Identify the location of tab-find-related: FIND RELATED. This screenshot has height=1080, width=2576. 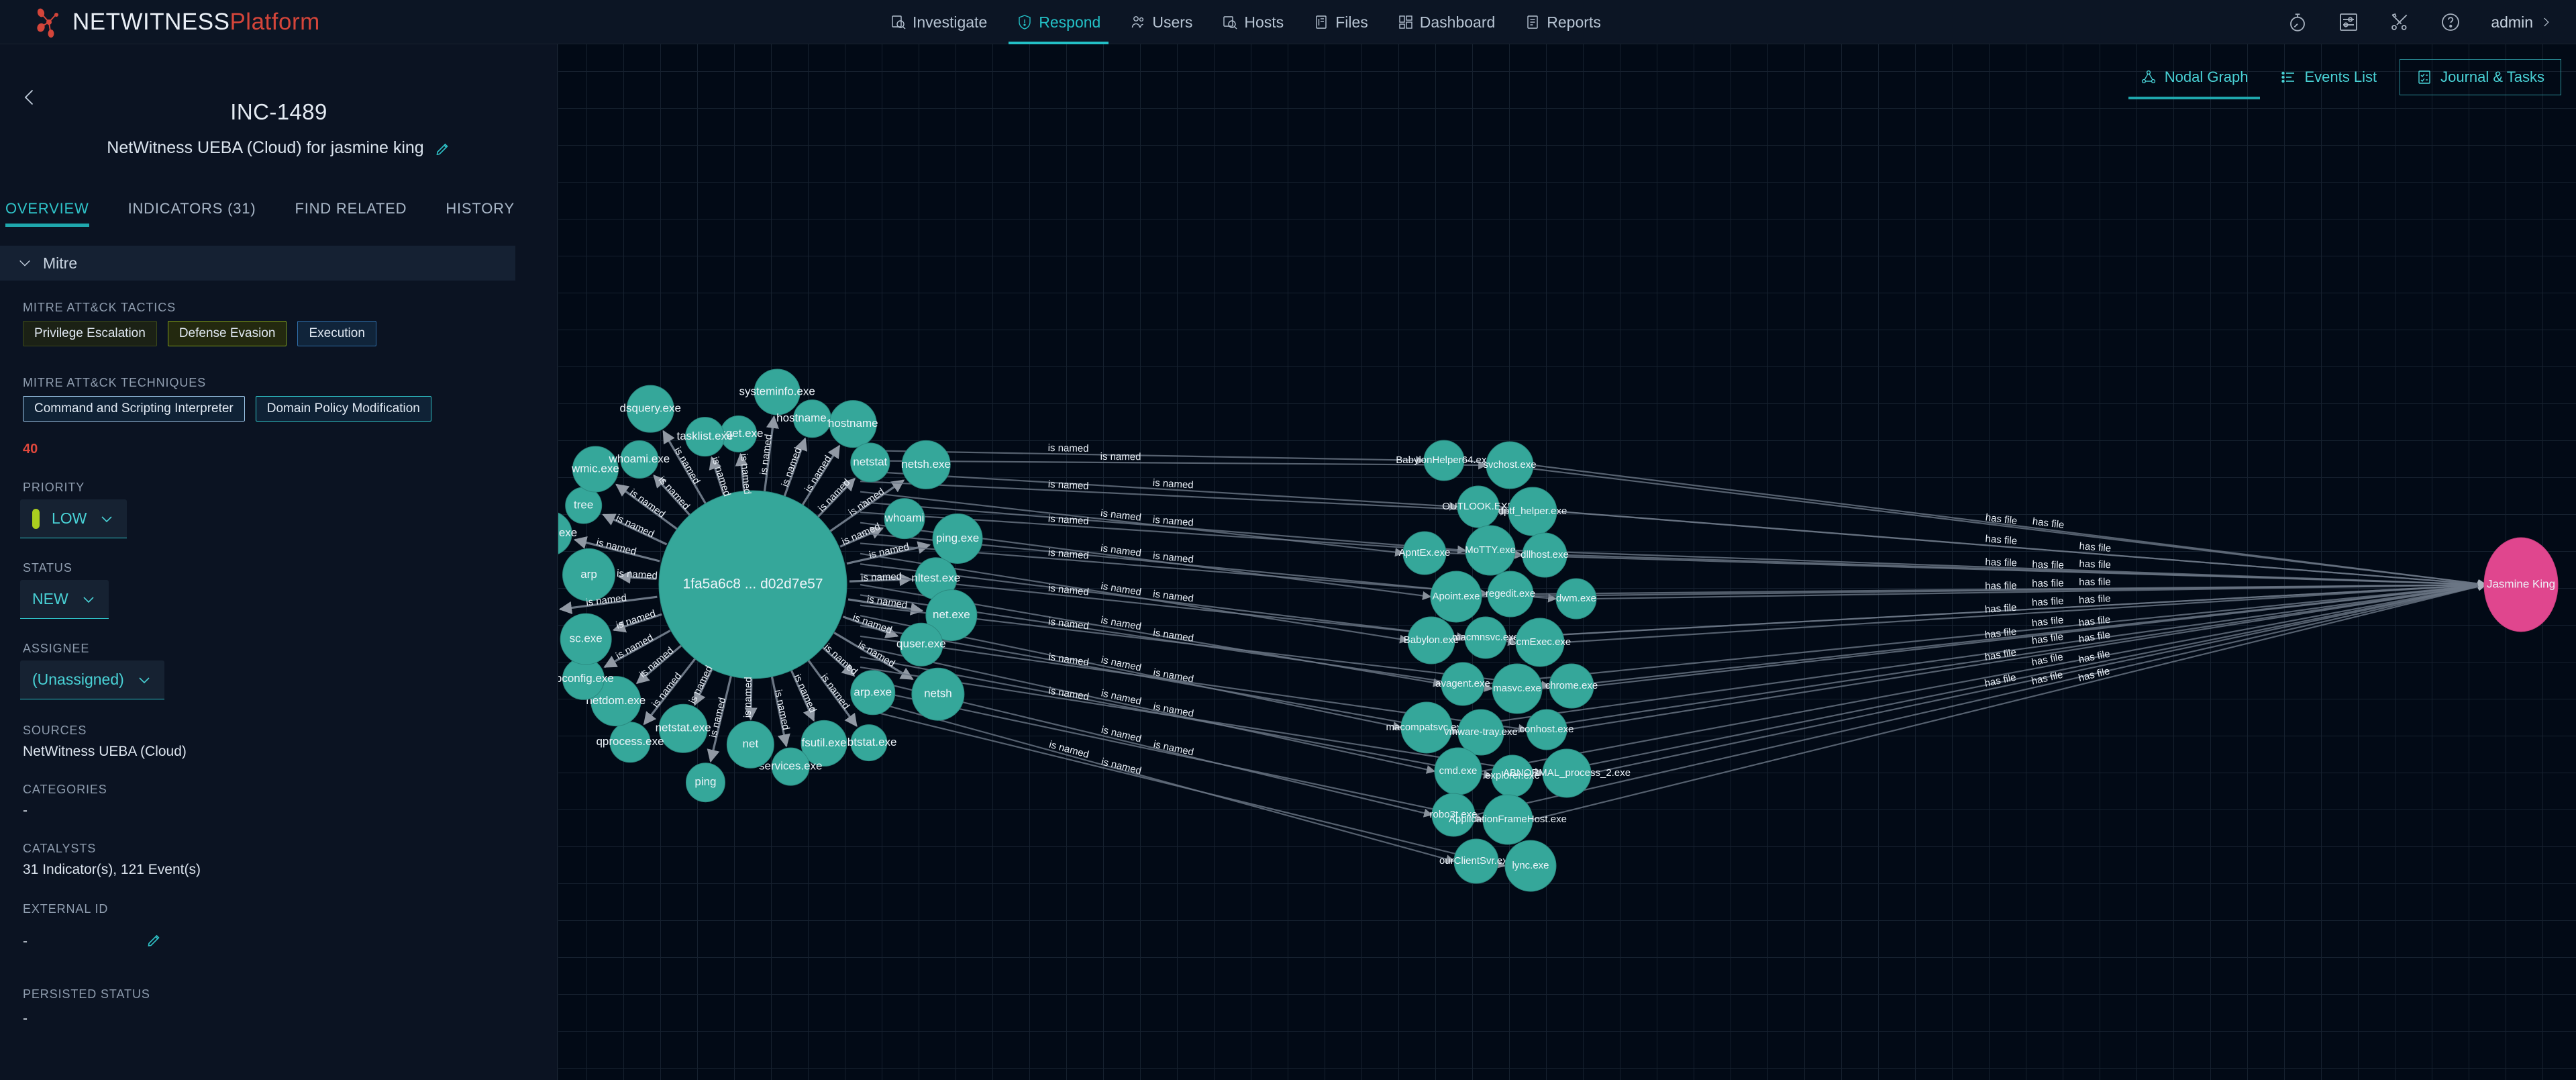
(351, 213).